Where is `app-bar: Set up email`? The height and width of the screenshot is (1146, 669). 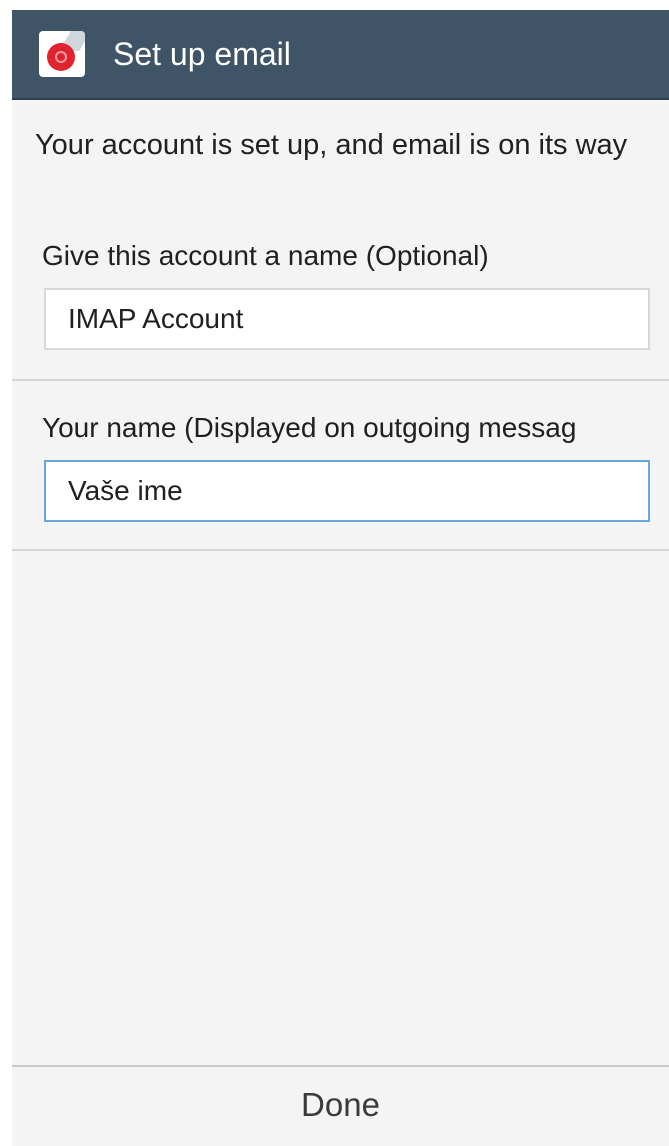
app-bar: Set up email is located at coordinates (340, 55).